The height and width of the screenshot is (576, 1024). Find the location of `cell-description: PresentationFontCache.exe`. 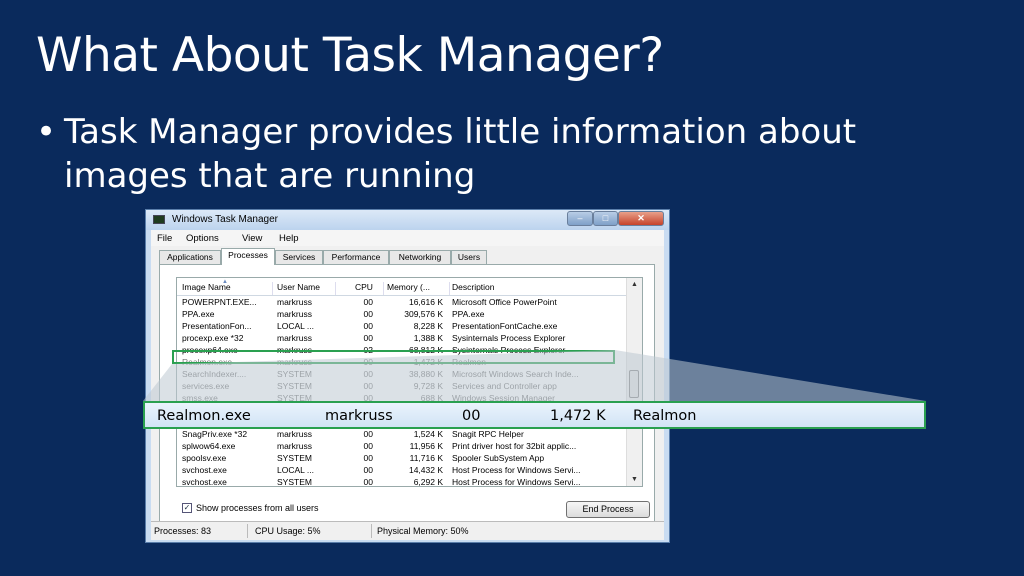

cell-description: PresentationFontCache.exe is located at coordinates (505, 326).